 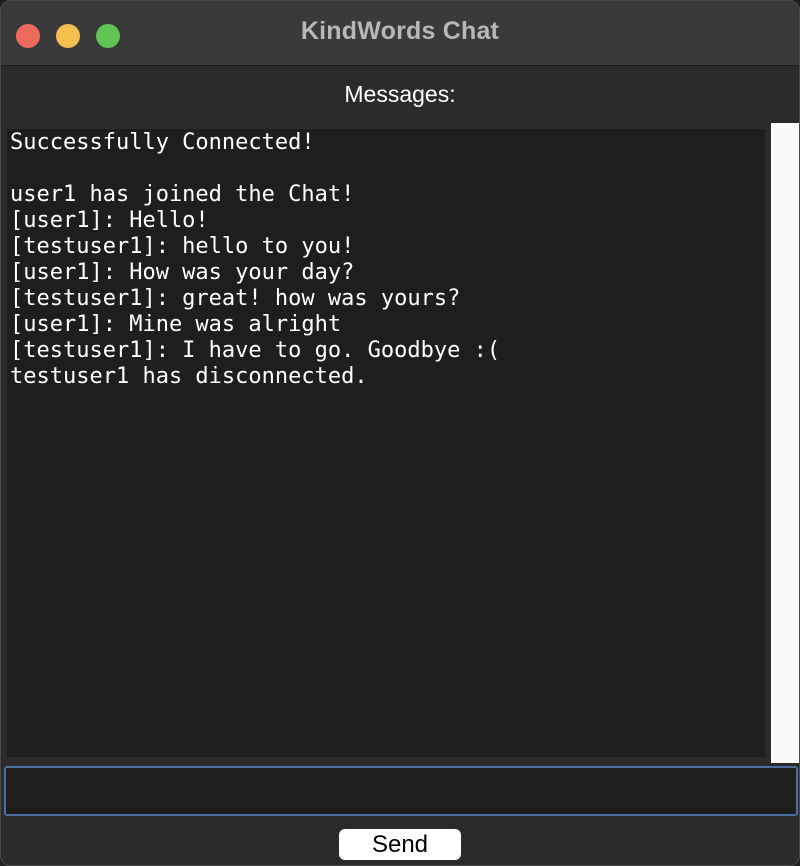 What do you see at coordinates (785, 443) in the screenshot?
I see `chat-log-scrollbar` at bounding box center [785, 443].